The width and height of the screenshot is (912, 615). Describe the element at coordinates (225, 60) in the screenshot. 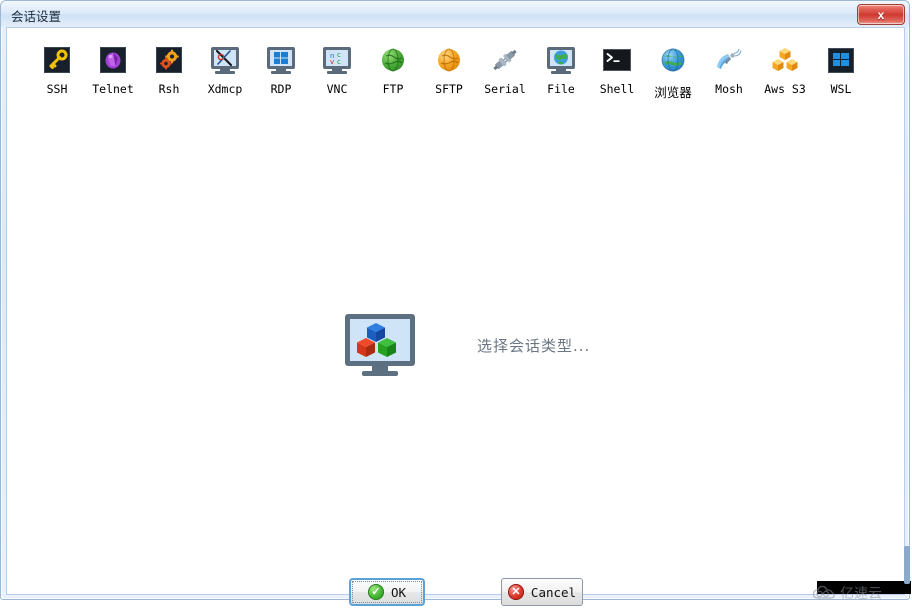

I see `xdmcp-monitor-x-icon` at that location.